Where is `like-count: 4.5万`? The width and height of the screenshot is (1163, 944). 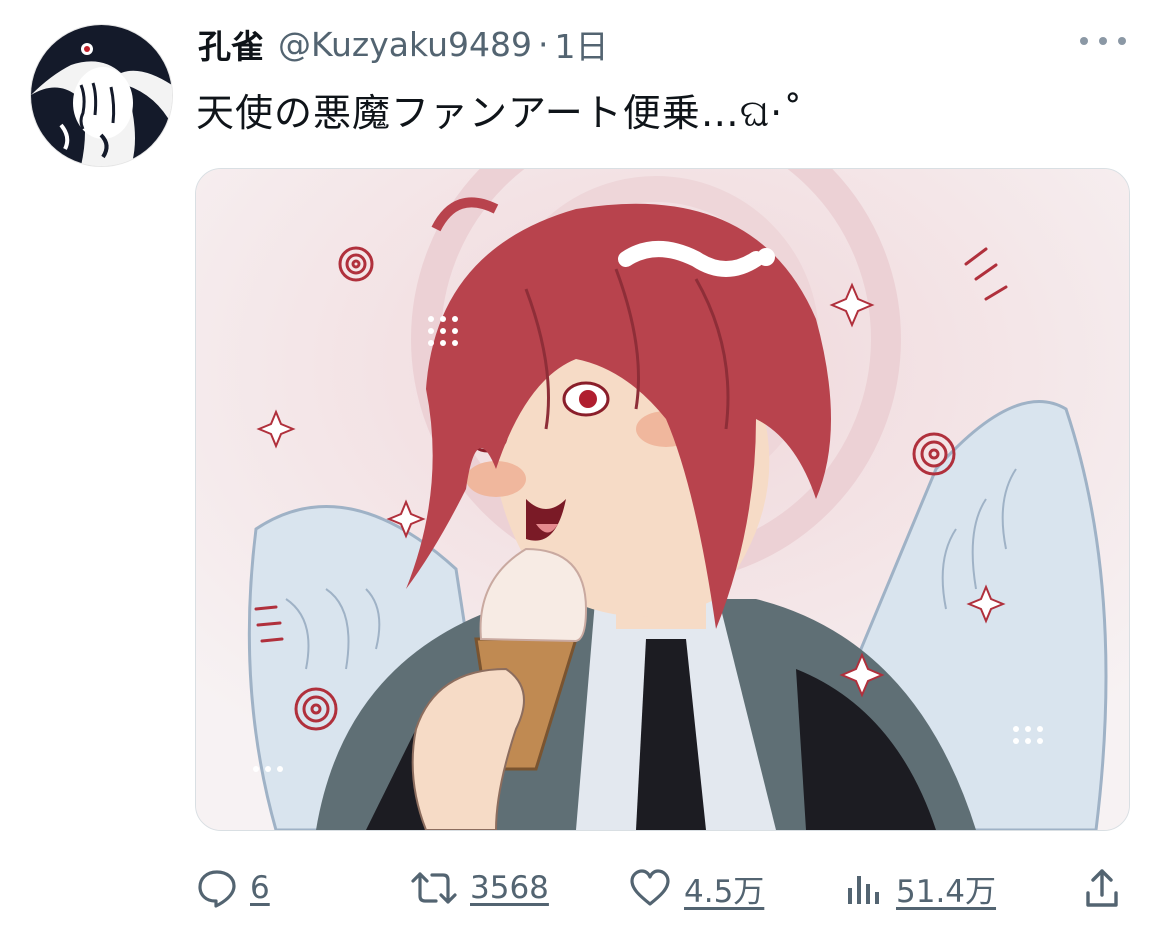
like-count: 4.5万 is located at coordinates (724, 891).